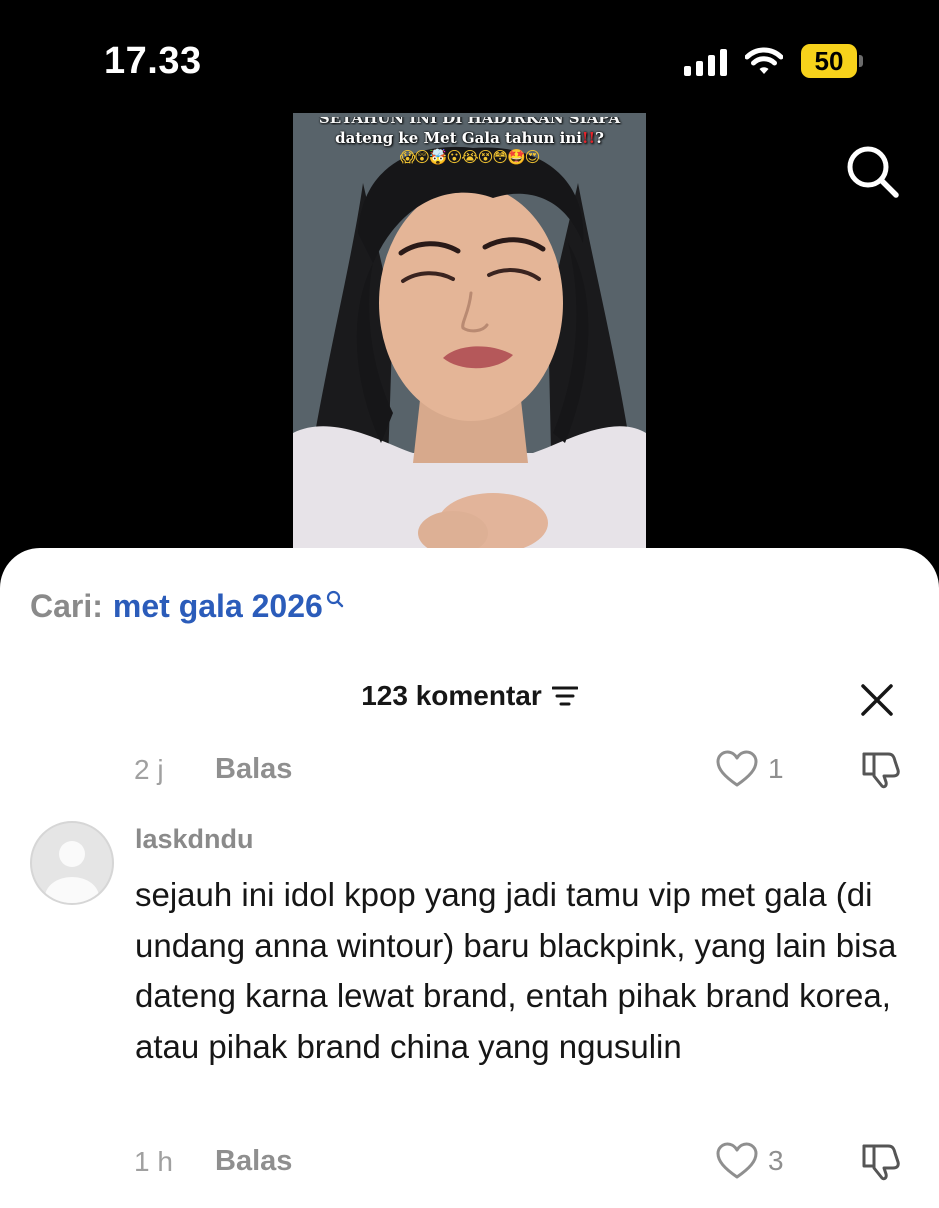  Describe the element at coordinates (599, 138) in the screenshot. I see `video-caption-question: ?` at that location.